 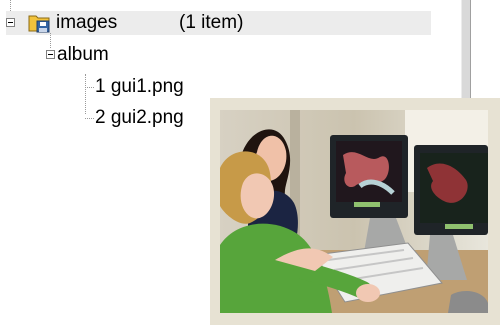 I want to click on tree-item-images: images (1 item), so click(x=218, y=23).